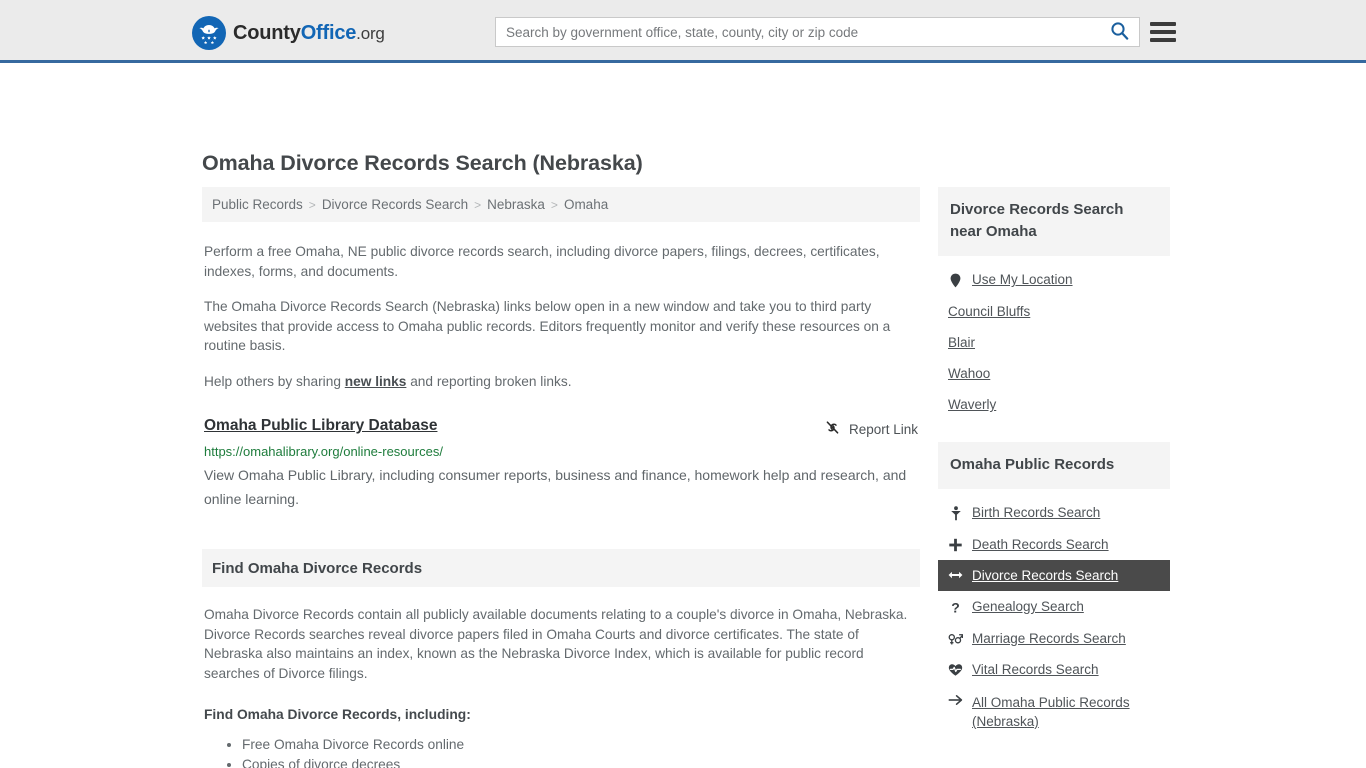 The height and width of the screenshot is (768, 1366). Describe the element at coordinates (267, 32) in the screenshot. I see `logo-text-county: County` at that location.